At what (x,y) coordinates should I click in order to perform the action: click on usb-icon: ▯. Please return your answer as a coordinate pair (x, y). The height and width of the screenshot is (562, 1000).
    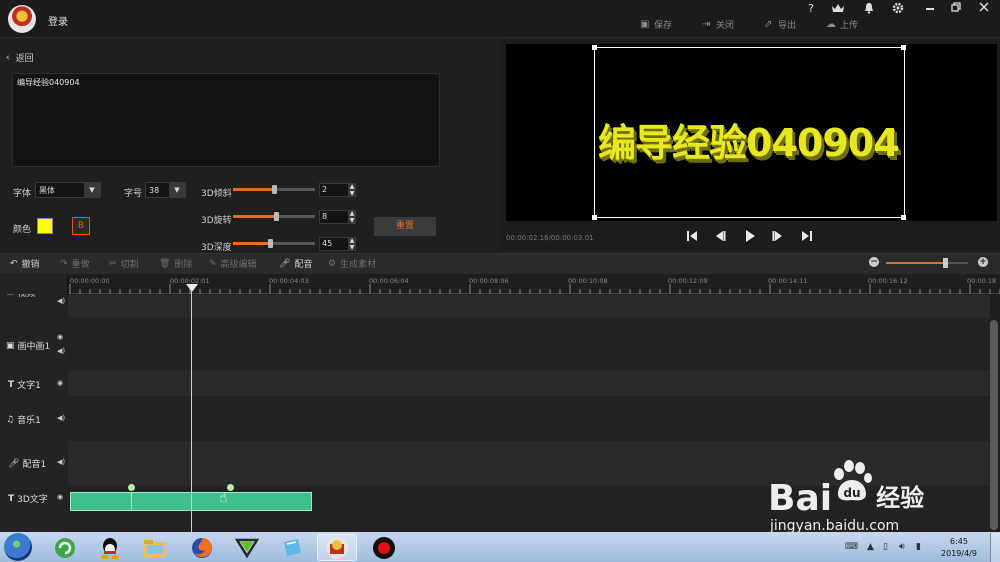
    Looking at the image, I should click on (885, 547).